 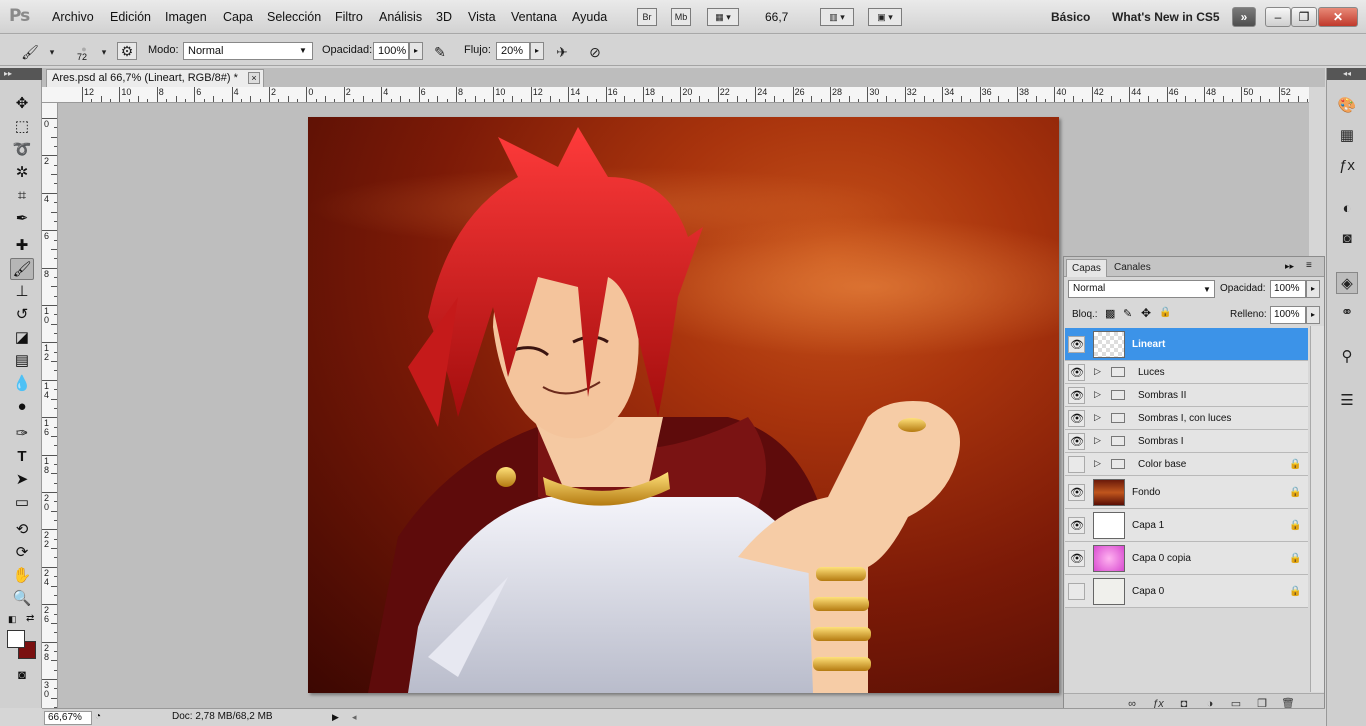 What do you see at coordinates (1244, 17) in the screenshot?
I see `more-workspaces-button: »` at bounding box center [1244, 17].